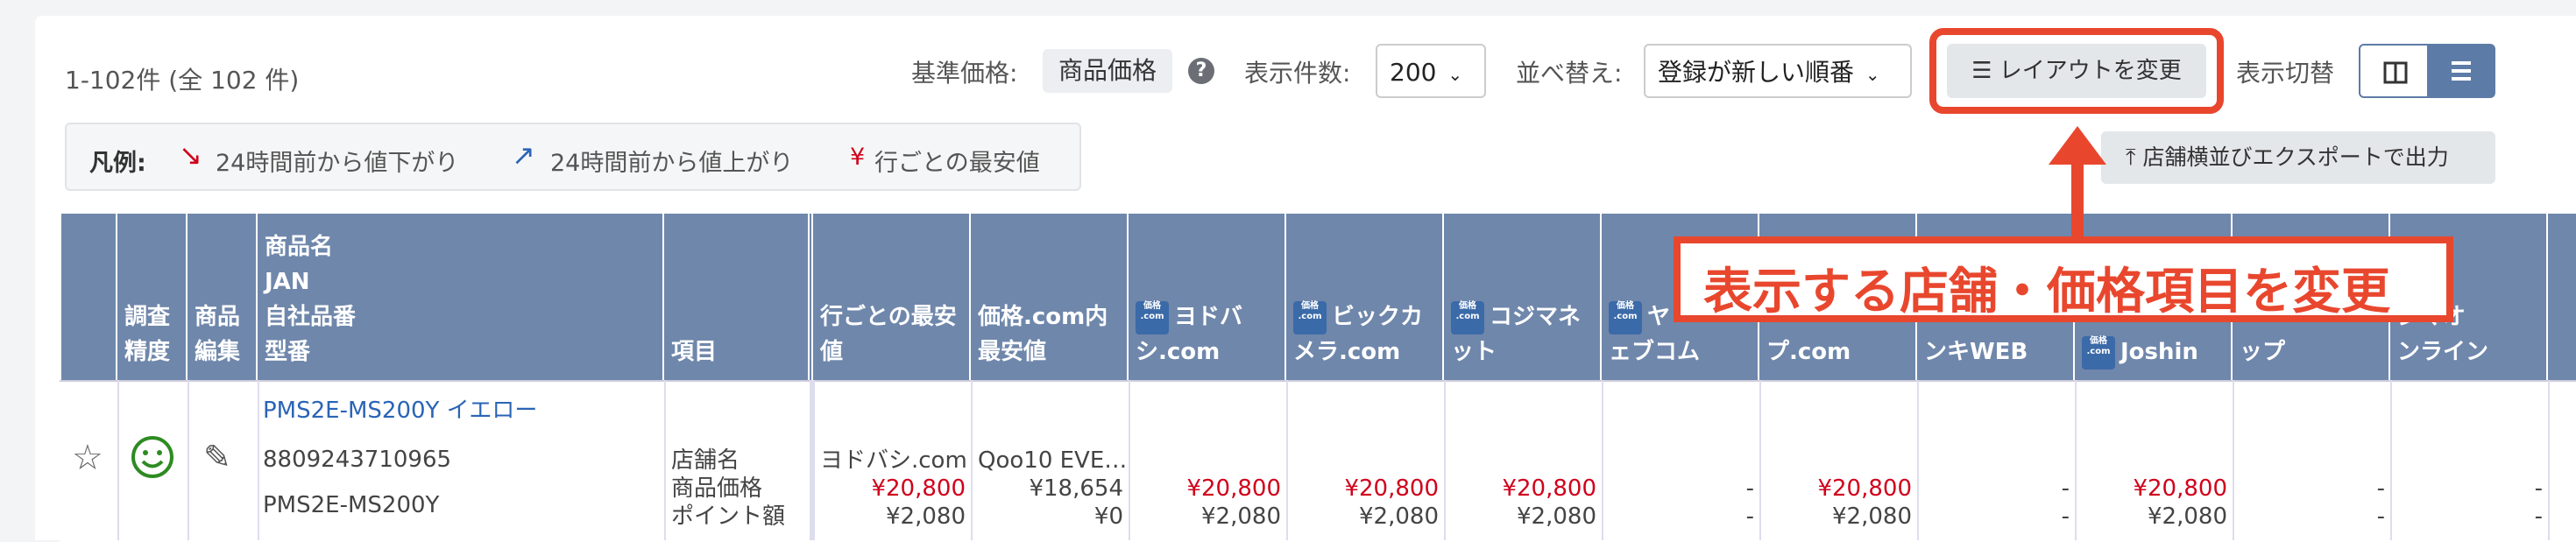 The width and height of the screenshot is (2576, 542). What do you see at coordinates (893, 460) in the screenshot?
I see `store-name: ヨドバシ.com` at bounding box center [893, 460].